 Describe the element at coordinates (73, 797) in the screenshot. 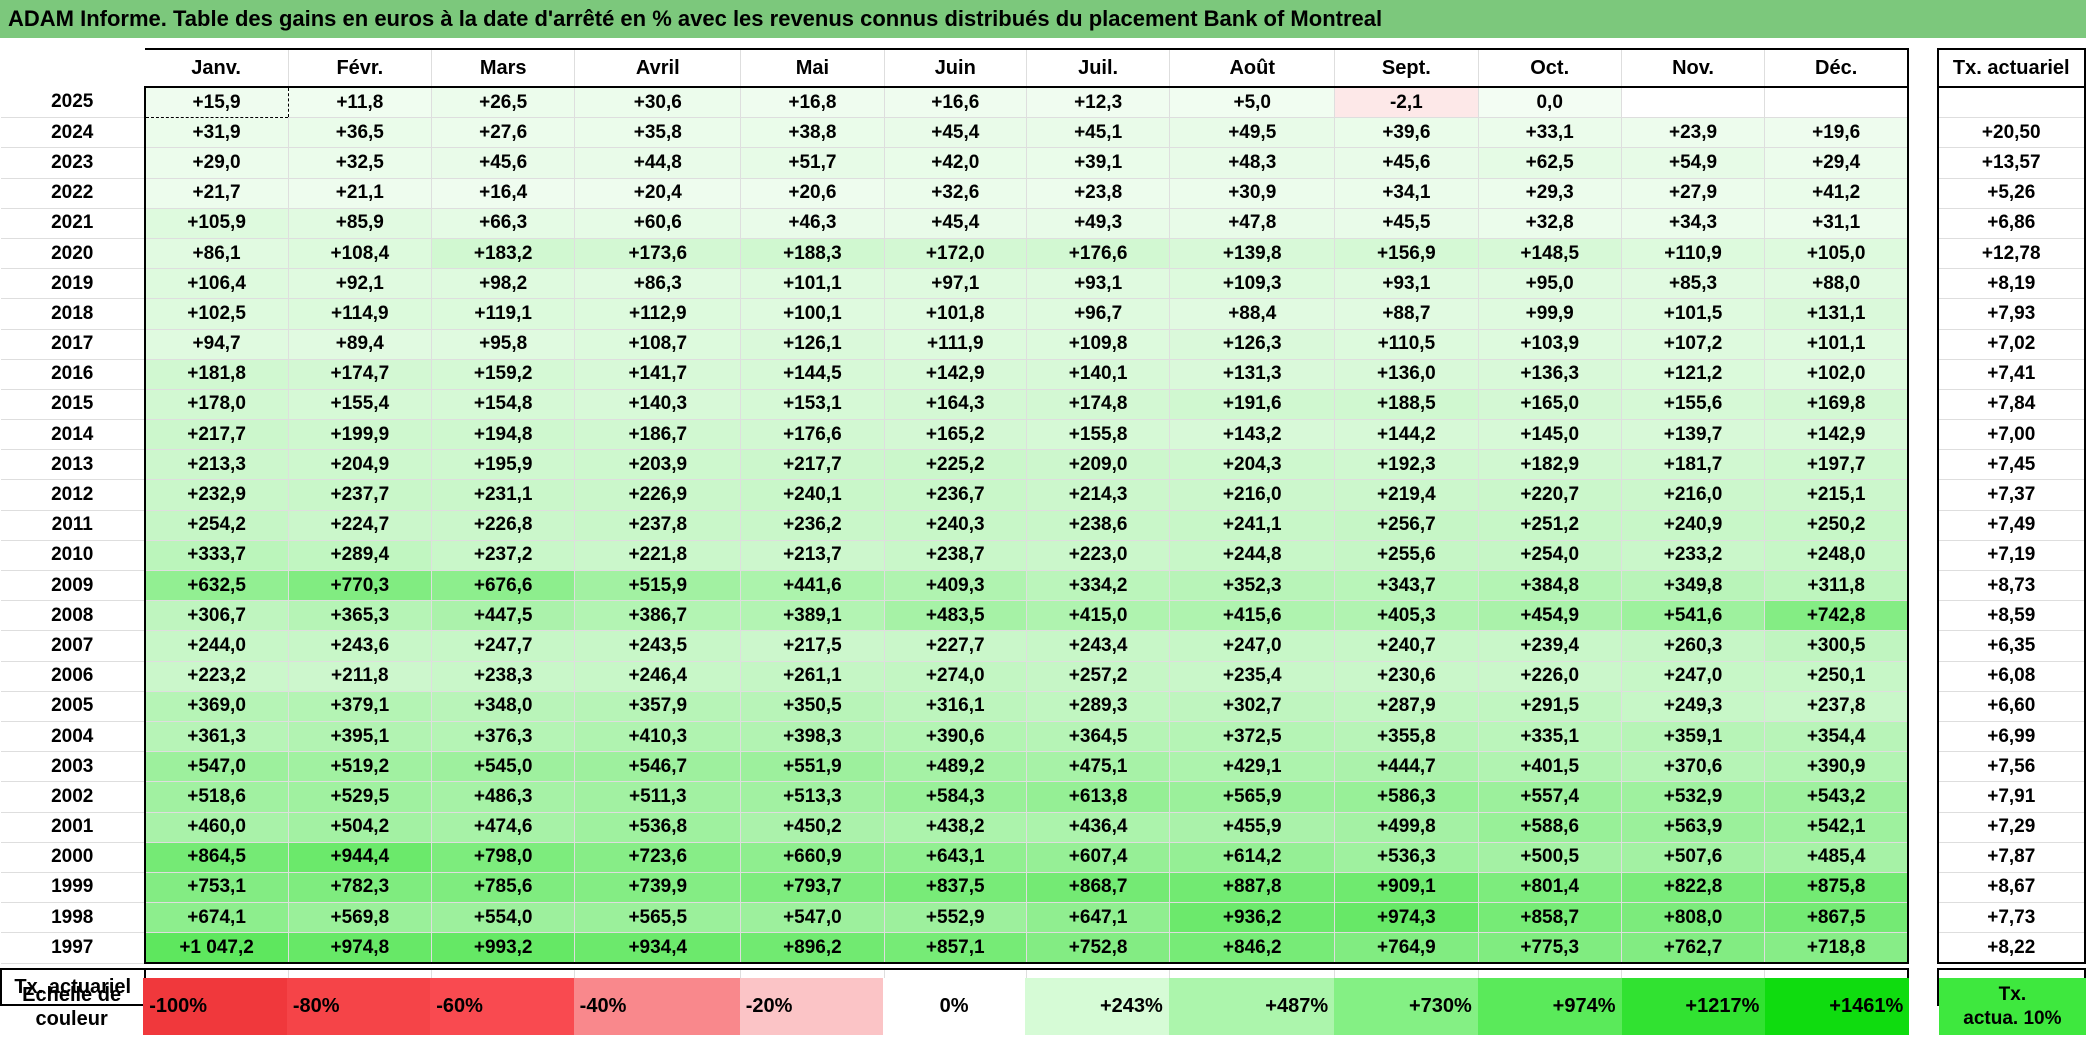

I see `year-label: 2002` at that location.